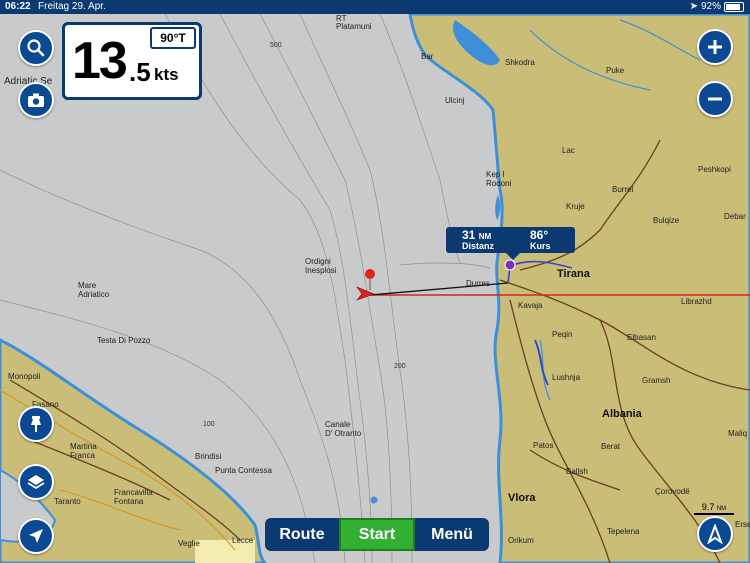 The width and height of the screenshot is (750, 563). What do you see at coordinates (375, 7) in the screenshot?
I see `status-bar: 06:22 Freitag 29. Apr. ➤ 92%` at bounding box center [375, 7].